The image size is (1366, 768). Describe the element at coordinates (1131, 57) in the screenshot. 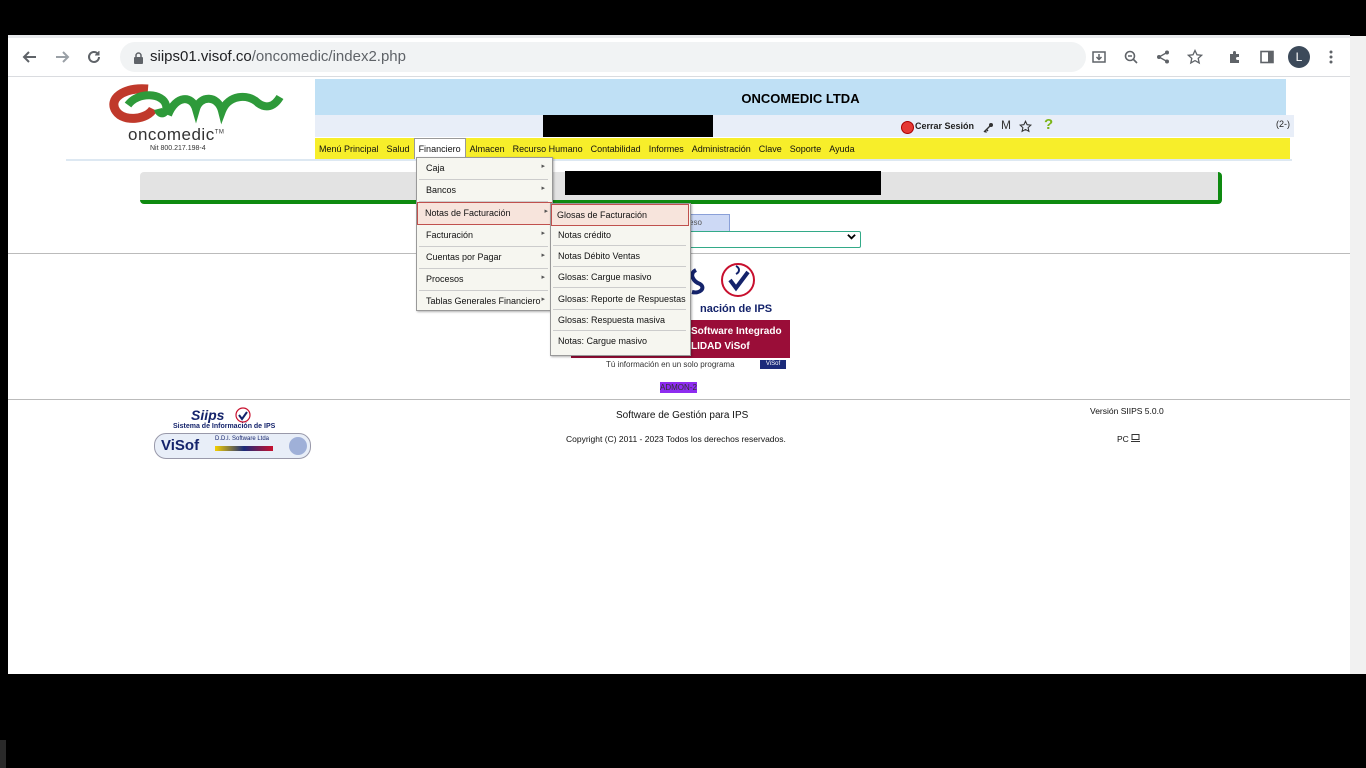

I see `zoom-icon` at that location.